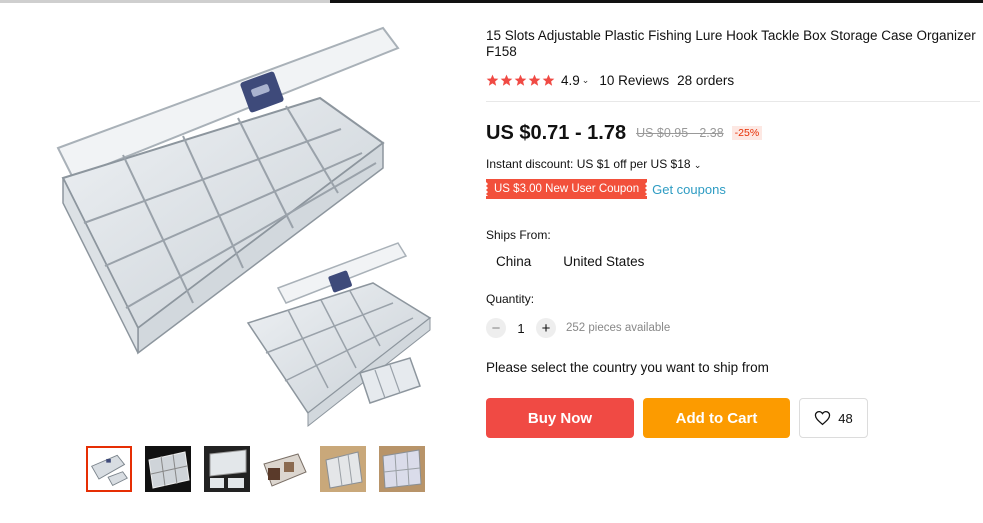 This screenshot has height=523, width=983. I want to click on ships-from-options: China United States, so click(586, 261).